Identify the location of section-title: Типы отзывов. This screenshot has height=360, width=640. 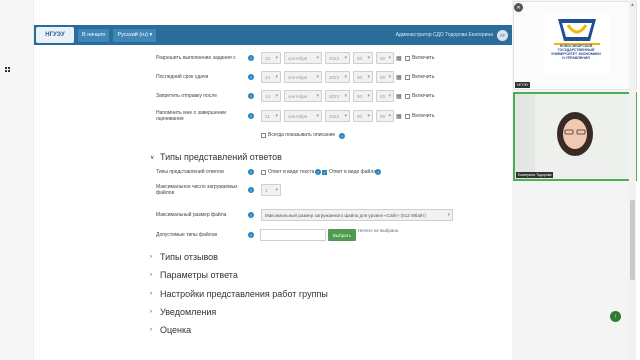
(189, 257).